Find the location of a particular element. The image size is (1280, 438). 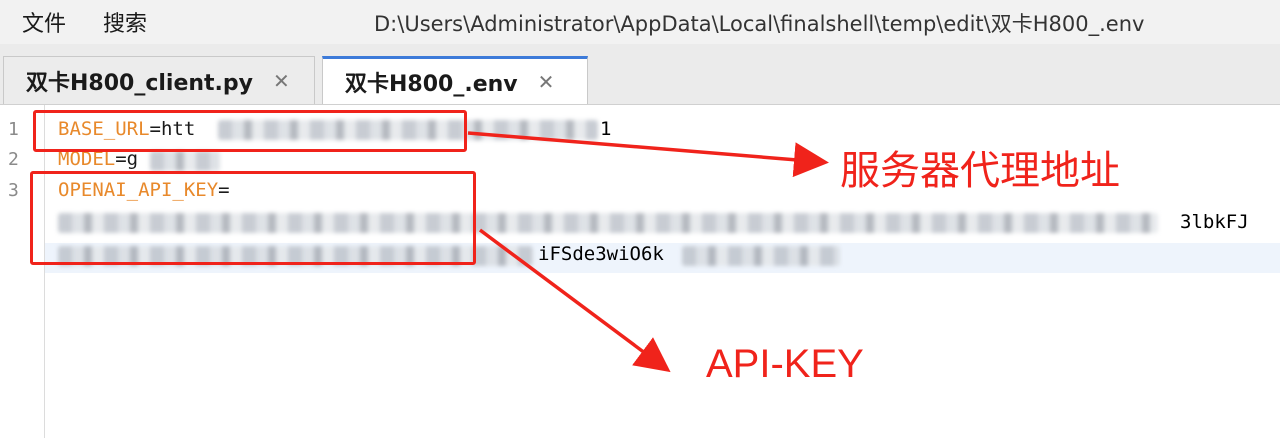

annotation-proxy-label: 服务器代理地址 is located at coordinates (980, 171).